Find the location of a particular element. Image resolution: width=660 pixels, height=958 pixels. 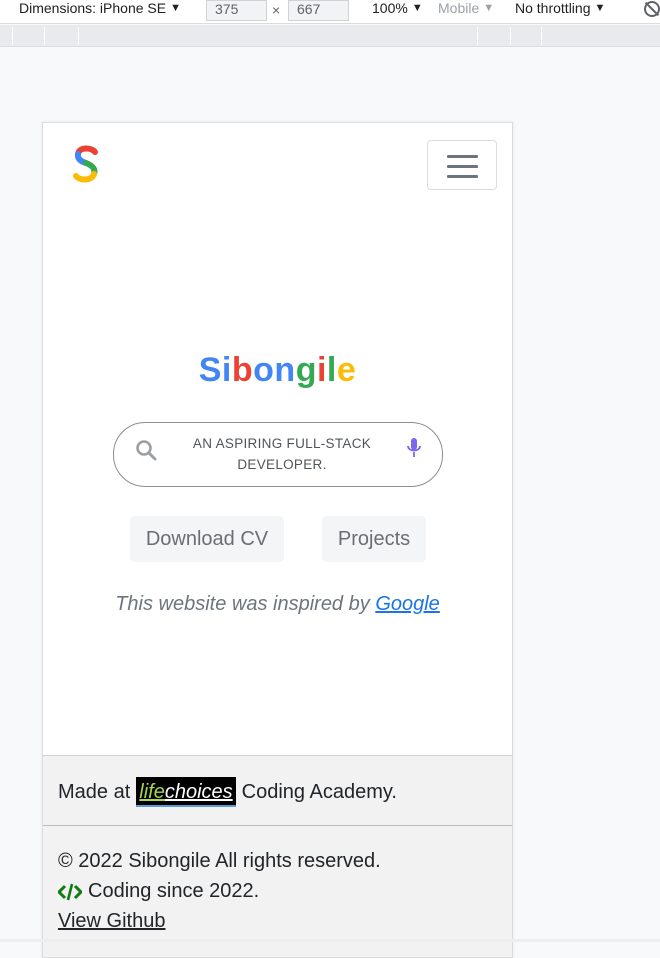

throttling-dropdown: No throttling ▼ is located at coordinates (560, 12).